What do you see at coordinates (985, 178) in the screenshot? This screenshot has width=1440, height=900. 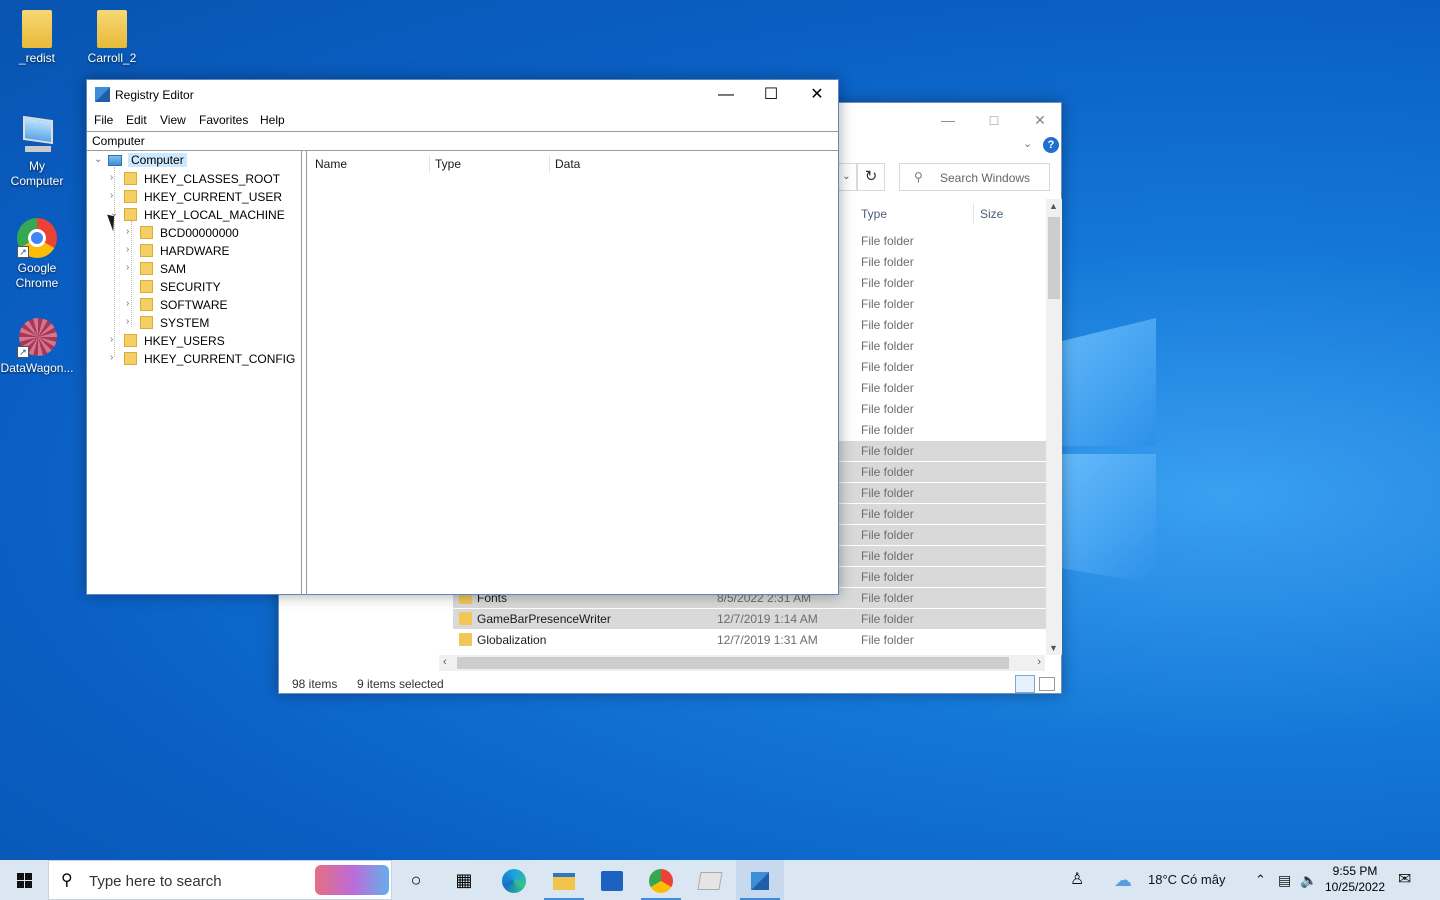 I see `search-placeholder: Search Windows` at bounding box center [985, 178].